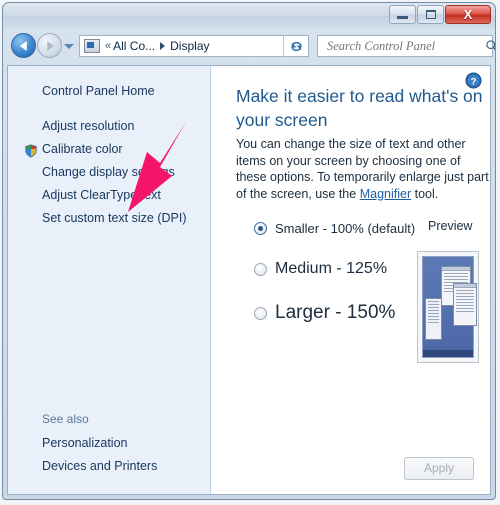 The height and width of the screenshot is (505, 500). Describe the element at coordinates (98, 91) in the screenshot. I see `sidebar-item-label: Control Panel Home` at that location.